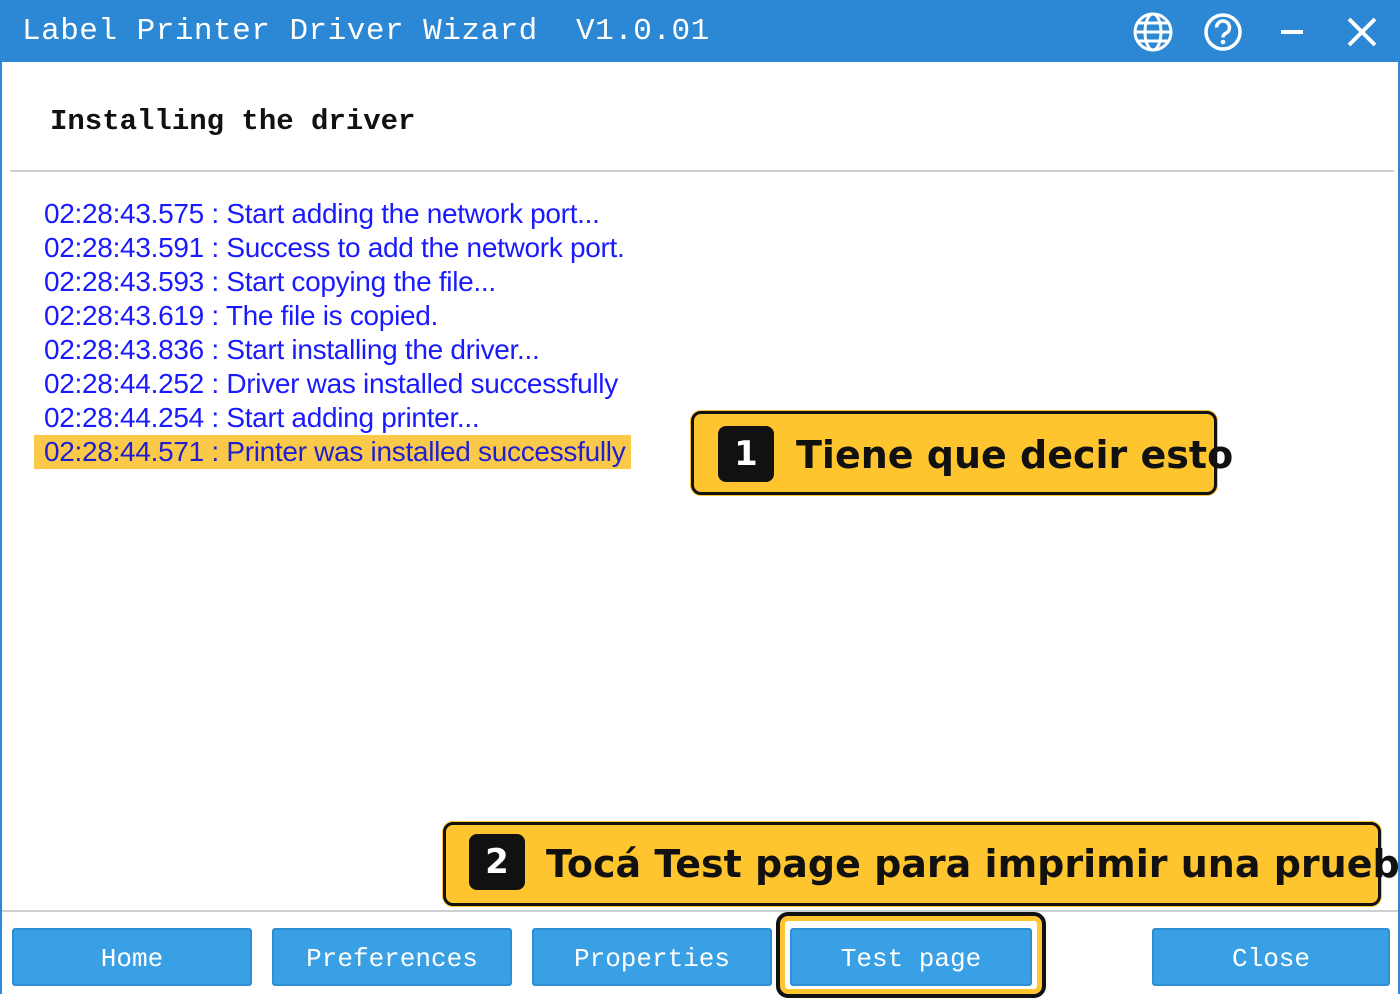 The image size is (1400, 998). What do you see at coordinates (911, 957) in the screenshot?
I see `test-page-button: Test page` at bounding box center [911, 957].